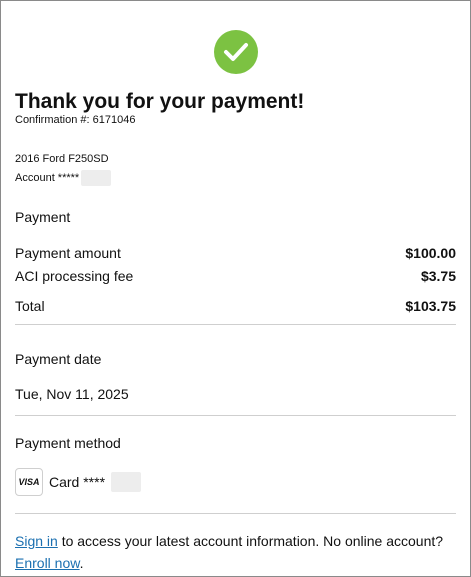 Image resolution: width=471 pixels, height=577 pixels. What do you see at coordinates (29, 482) in the screenshot?
I see `visa-icon: VISA` at bounding box center [29, 482].